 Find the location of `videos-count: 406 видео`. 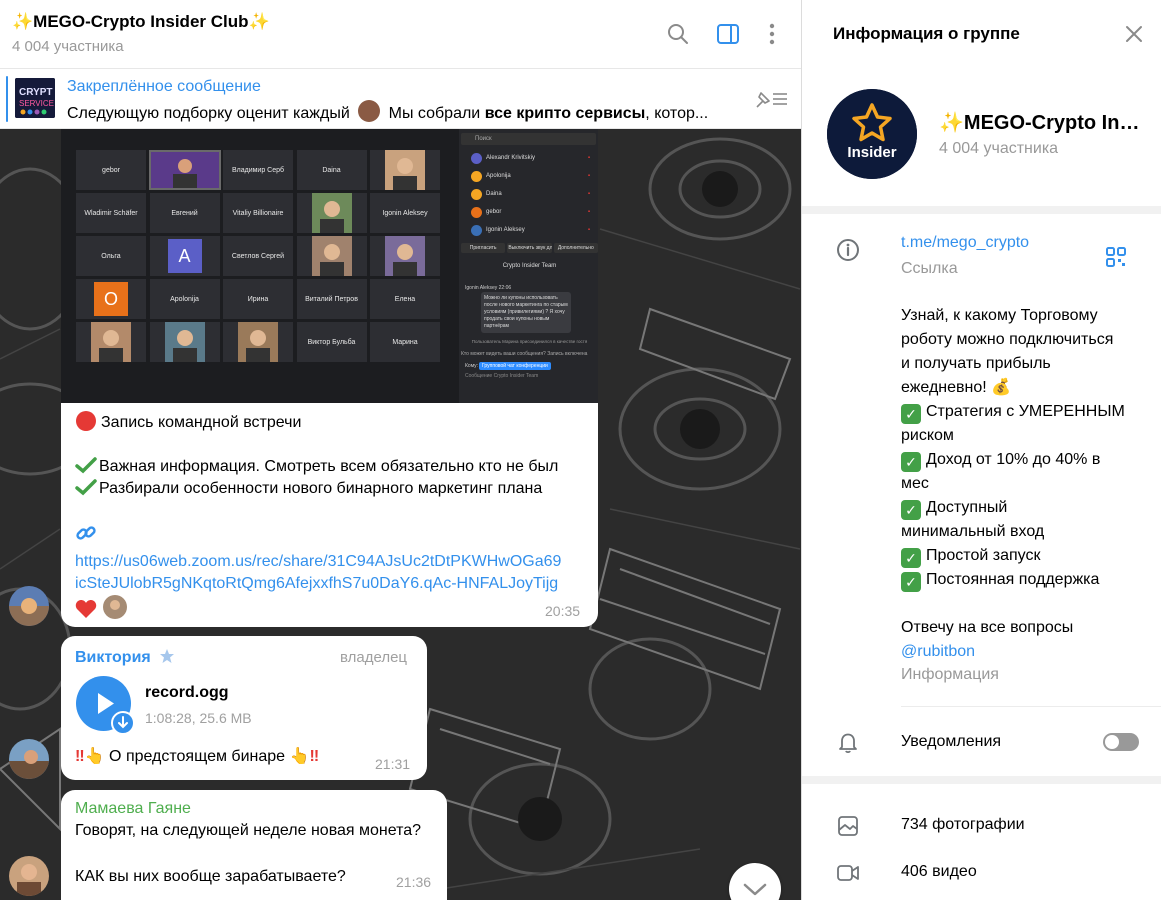

videos-count: 406 видео is located at coordinates (939, 872).